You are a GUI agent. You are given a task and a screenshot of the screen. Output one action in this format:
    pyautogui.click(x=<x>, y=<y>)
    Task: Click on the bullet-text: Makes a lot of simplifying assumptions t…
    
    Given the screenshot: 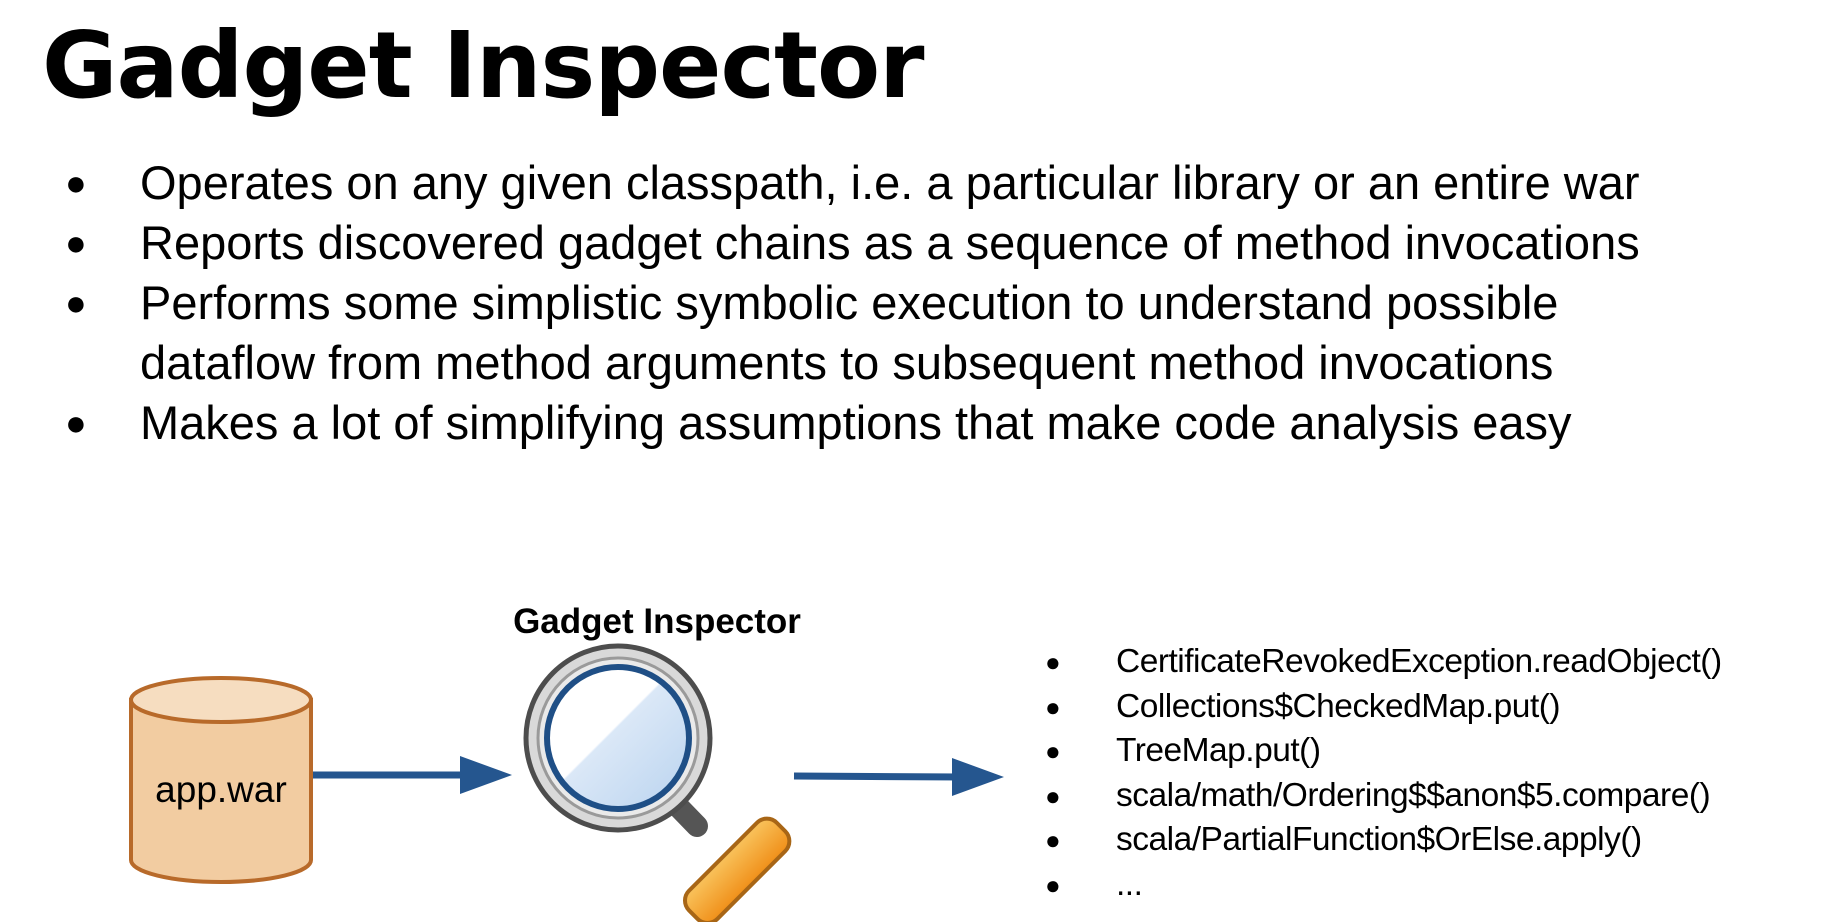 What is the action you would take?
    pyautogui.click(x=856, y=422)
    